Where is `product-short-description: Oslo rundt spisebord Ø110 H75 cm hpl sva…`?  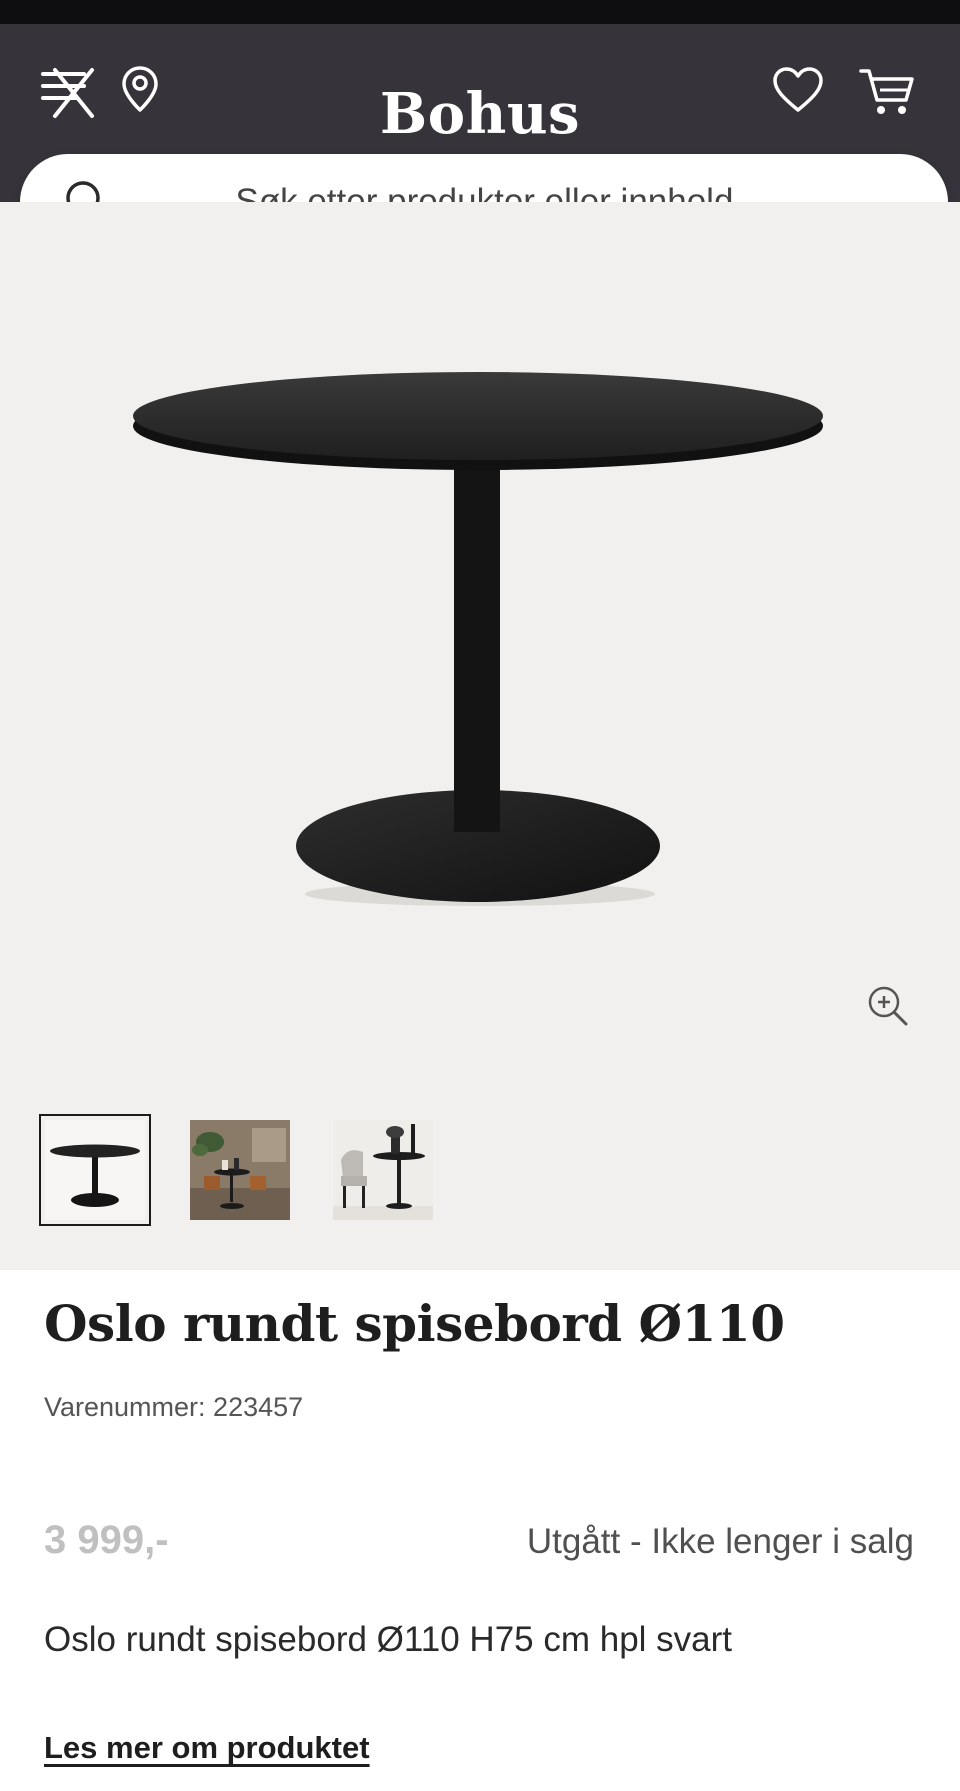 product-short-description: Oslo rundt spisebord Ø110 H75 cm hpl sva… is located at coordinates (388, 1639).